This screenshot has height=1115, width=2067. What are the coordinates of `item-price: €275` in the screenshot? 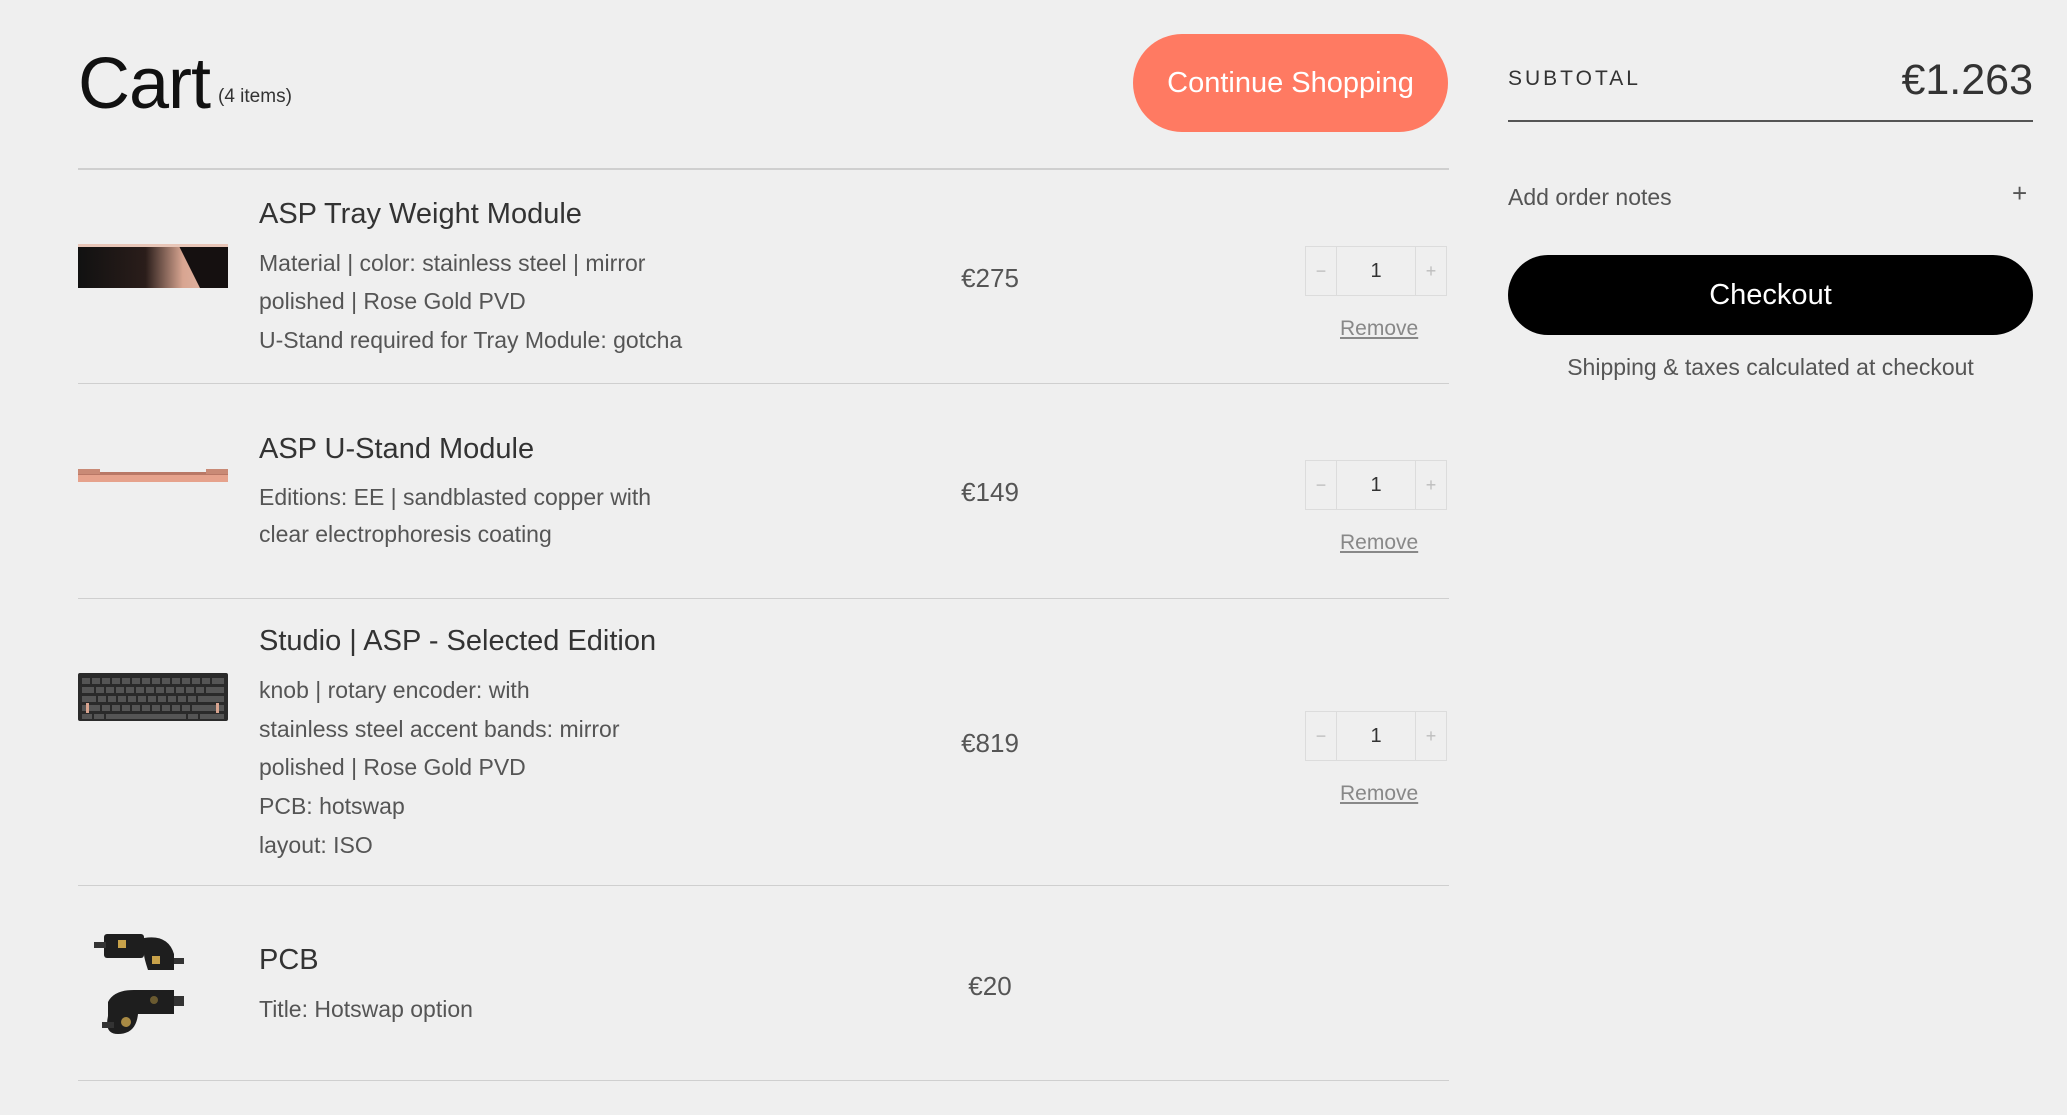 It's located at (990, 278).